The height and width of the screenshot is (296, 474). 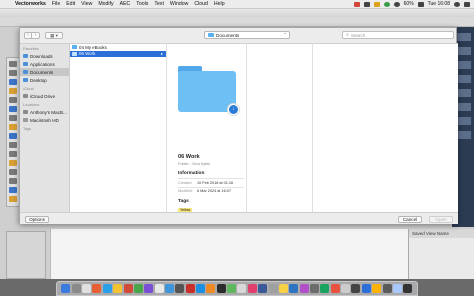 What do you see at coordinates (86, 4) in the screenshot?
I see `menu-view: View` at bounding box center [86, 4].